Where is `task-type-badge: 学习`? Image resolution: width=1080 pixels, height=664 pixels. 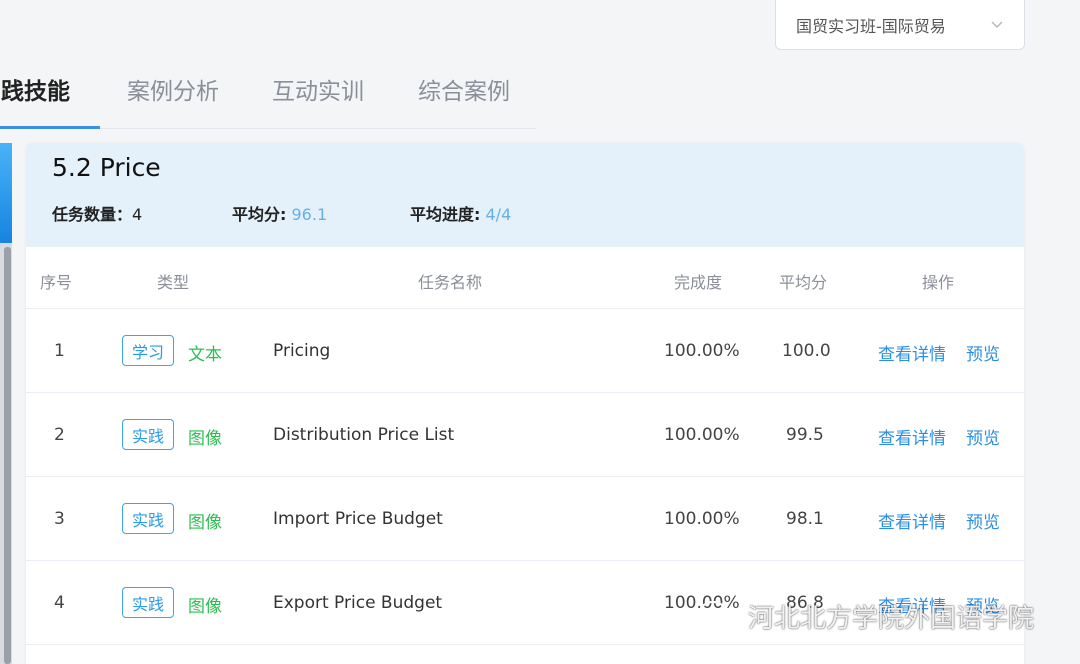 task-type-badge: 学习 is located at coordinates (148, 350).